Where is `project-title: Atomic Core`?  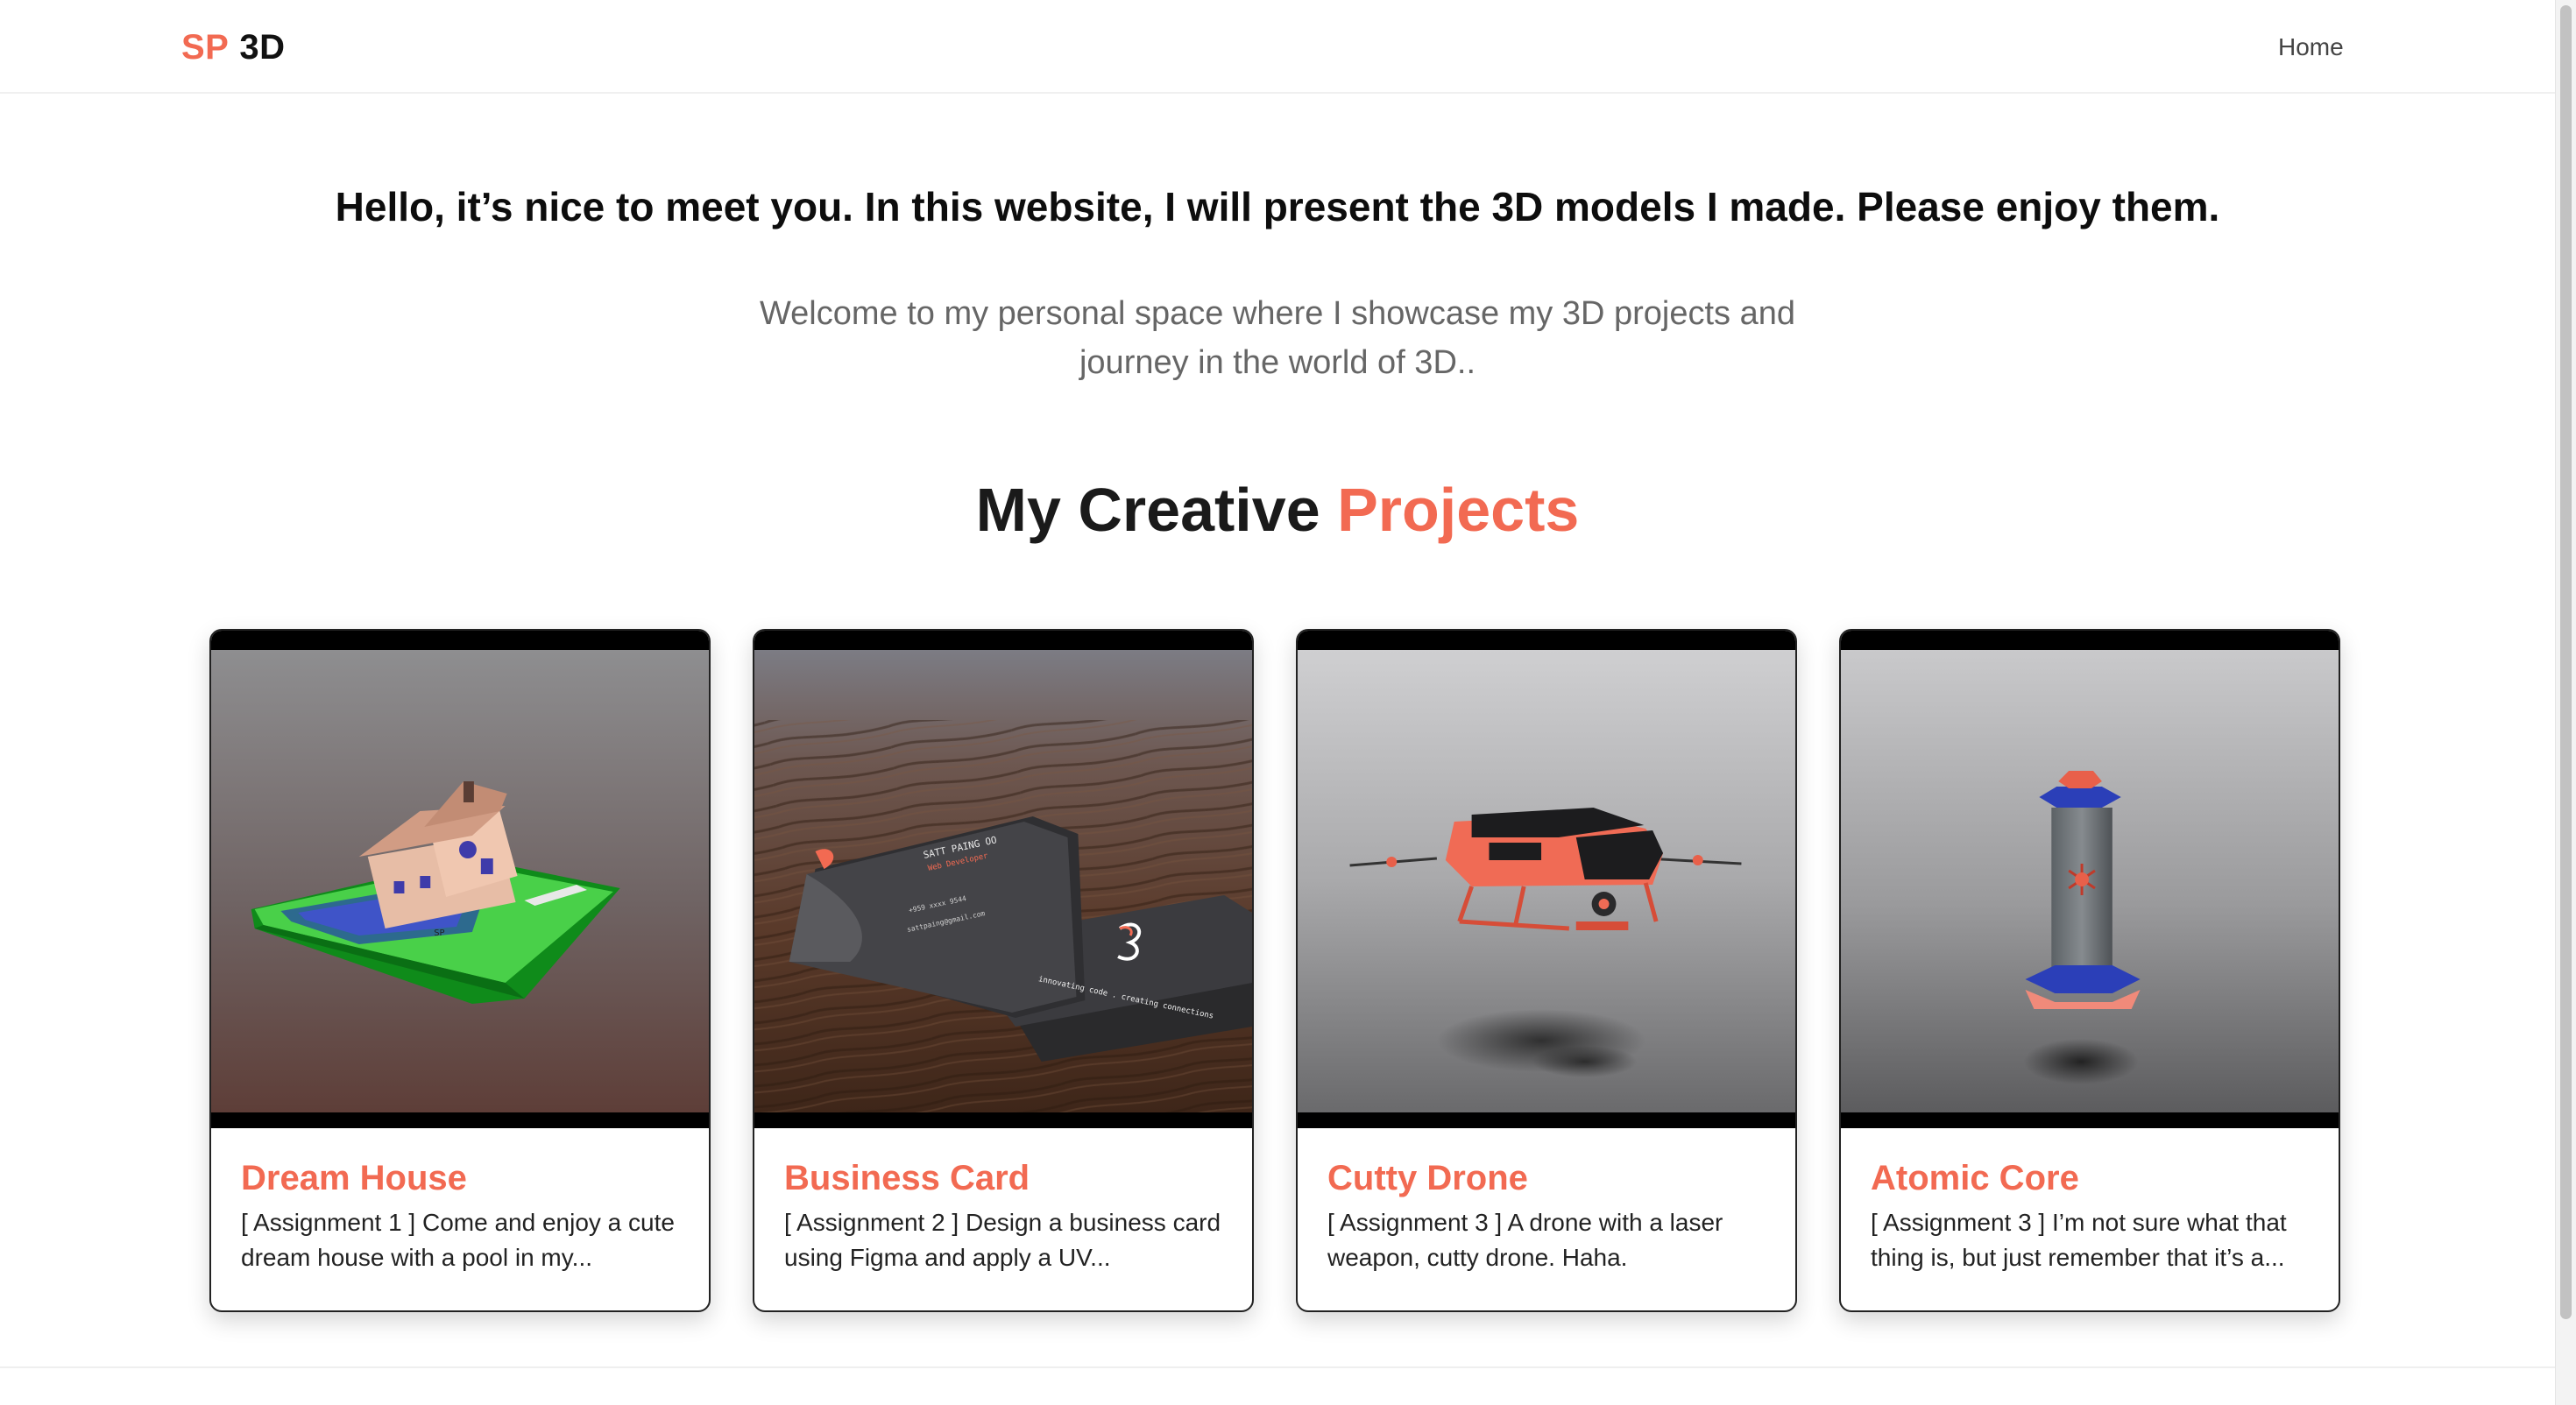 project-title: Atomic Core is located at coordinates (1975, 1178).